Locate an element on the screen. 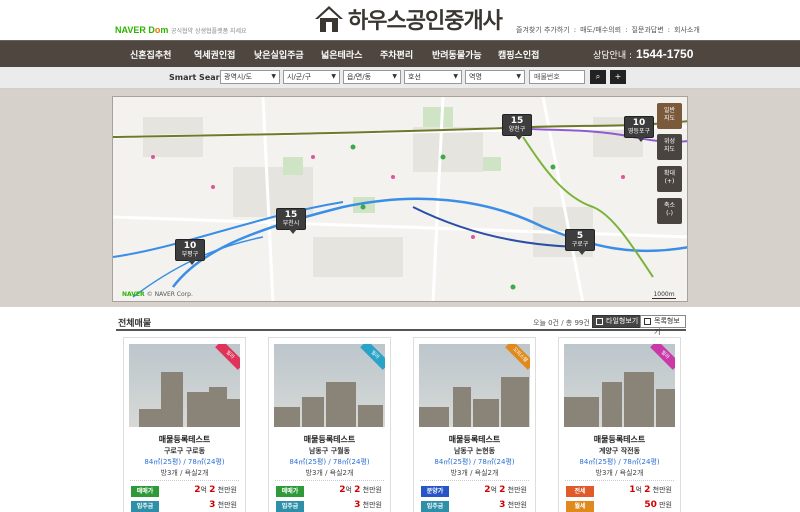 The image size is (800, 512). add-button: + is located at coordinates (618, 77).